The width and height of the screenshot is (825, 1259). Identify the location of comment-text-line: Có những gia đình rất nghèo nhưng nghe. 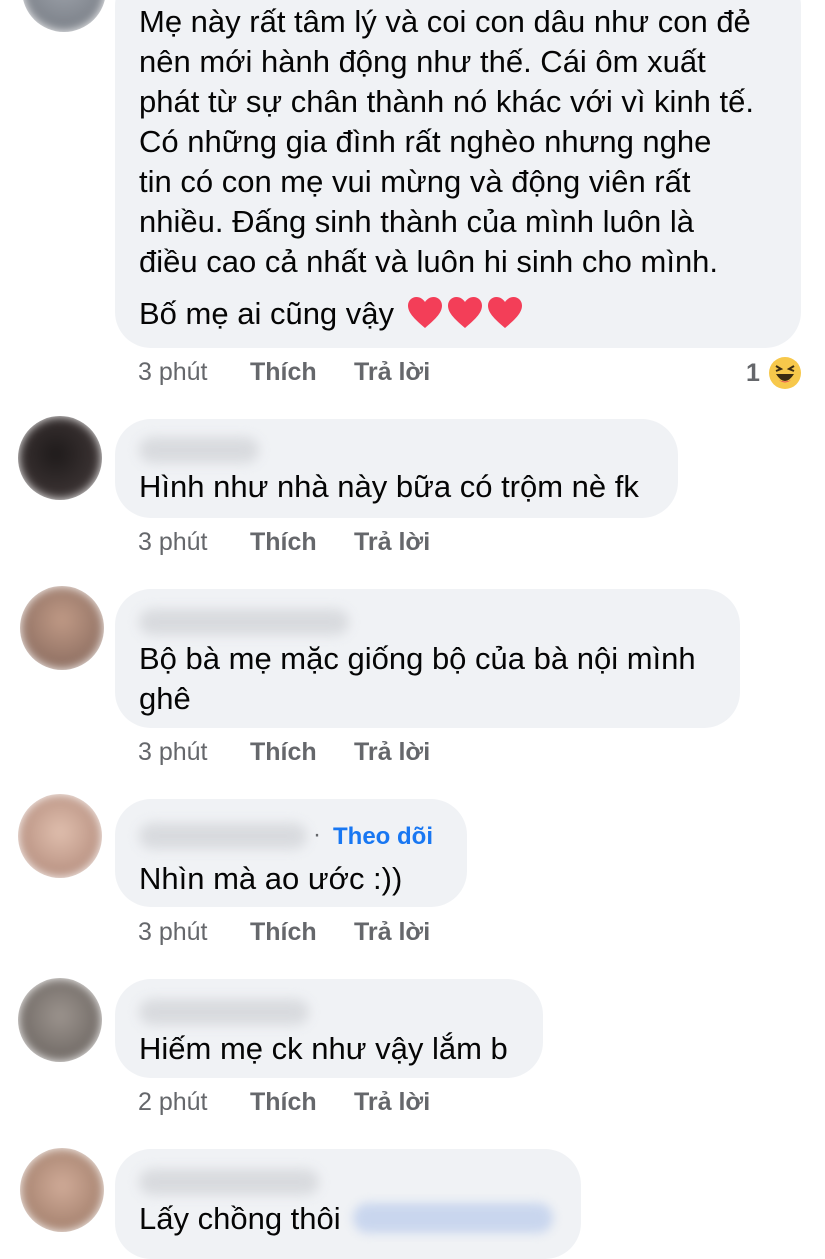
(425, 141).